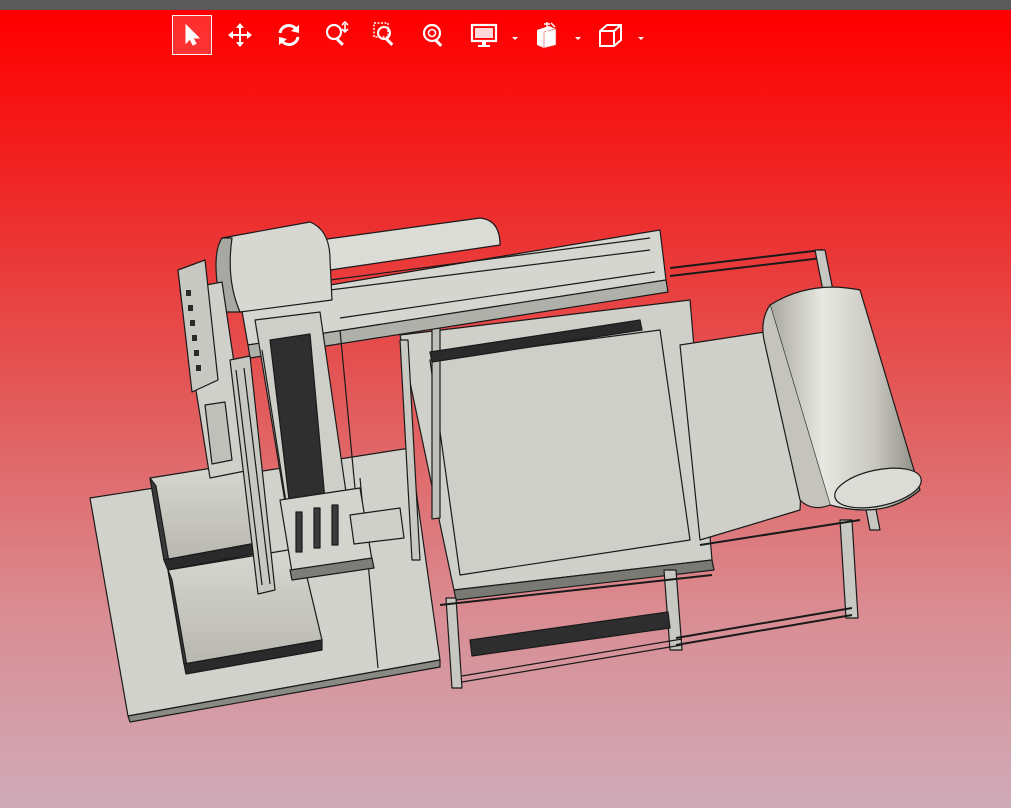 The width and height of the screenshot is (1011, 808). What do you see at coordinates (578, 35) in the screenshot?
I see `section-view-dropdown` at bounding box center [578, 35].